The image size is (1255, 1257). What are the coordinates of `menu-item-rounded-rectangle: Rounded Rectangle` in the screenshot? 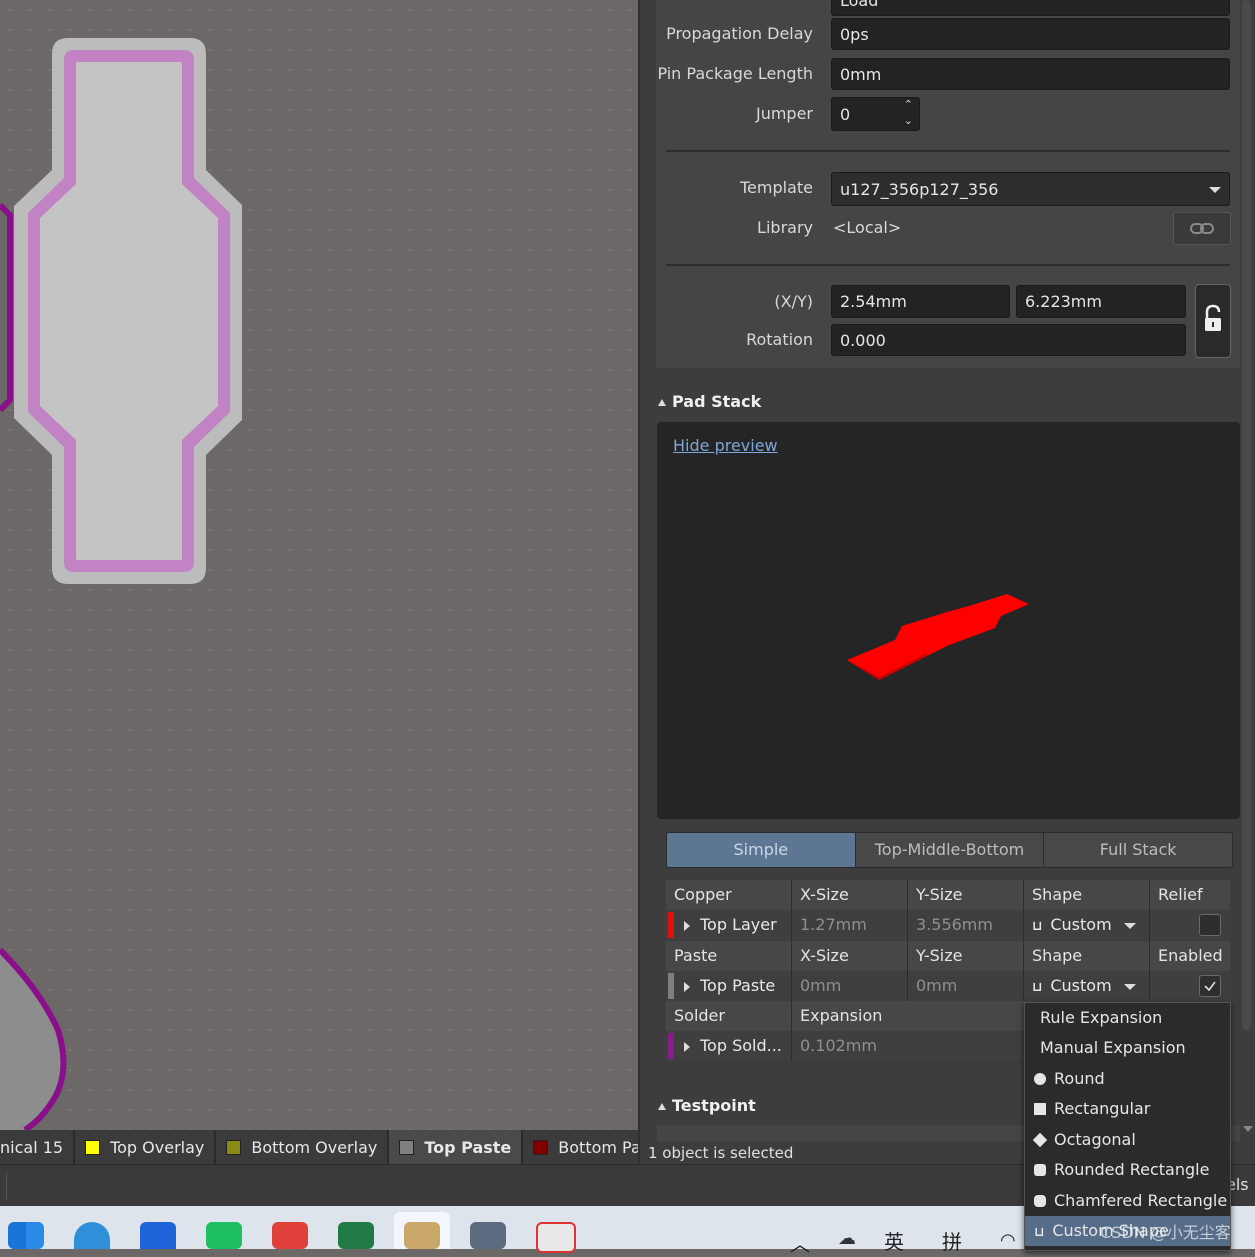 It's located at (1127, 1170).